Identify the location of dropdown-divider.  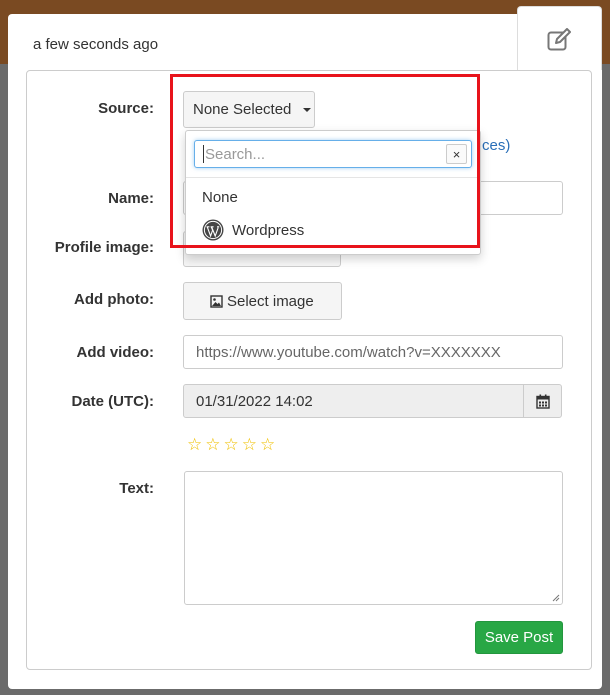
(333, 177).